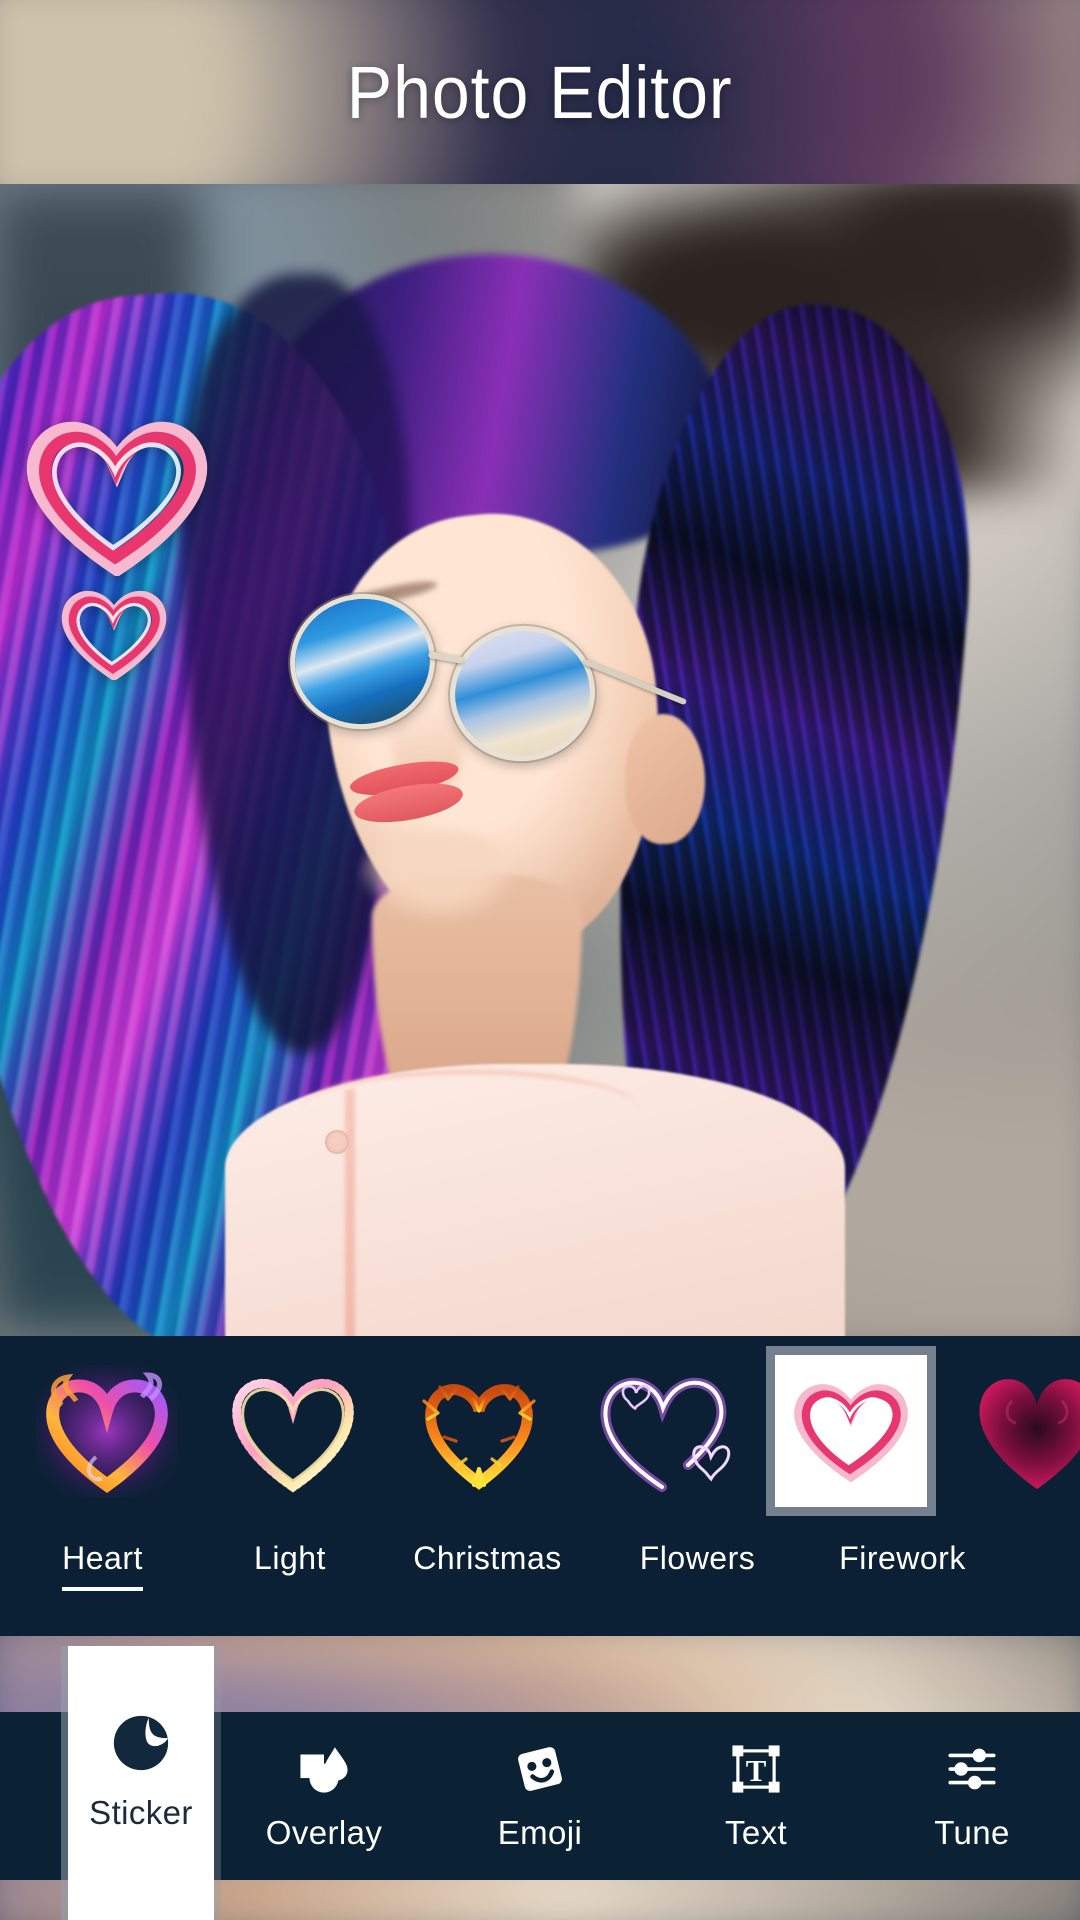  Describe the element at coordinates (851, 1431) in the screenshot. I see `sticker-thumb-pink-brush-heart` at that location.